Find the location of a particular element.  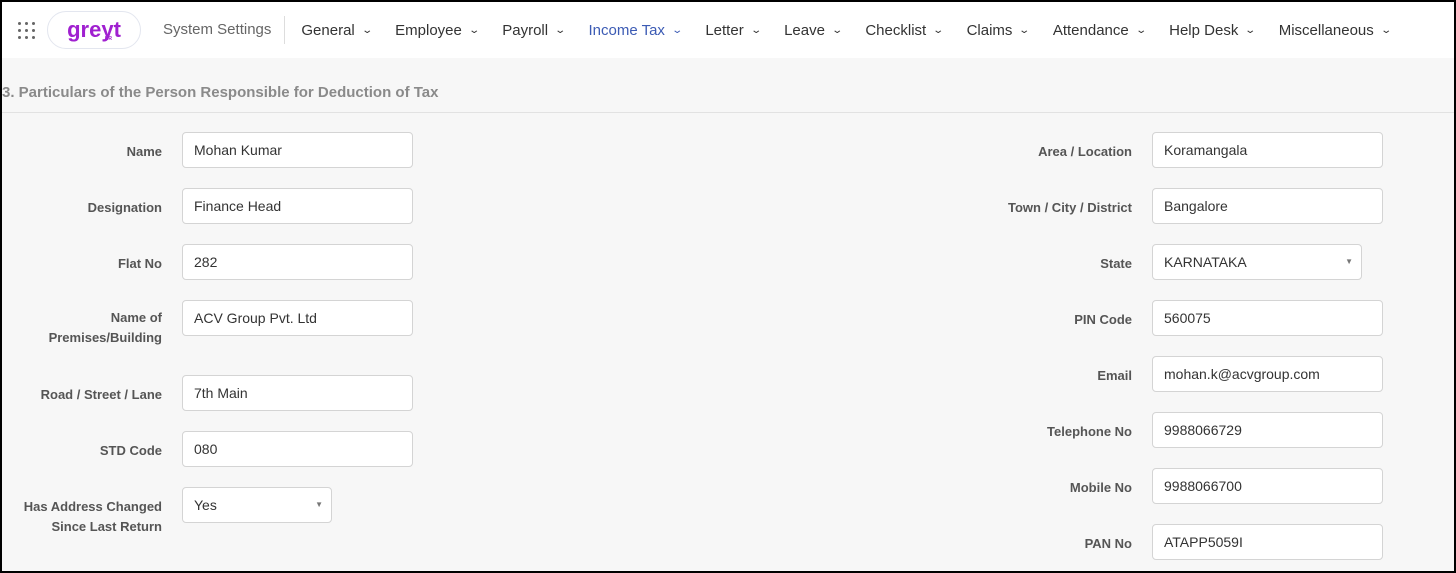

text-input: 080 is located at coordinates (297, 449).